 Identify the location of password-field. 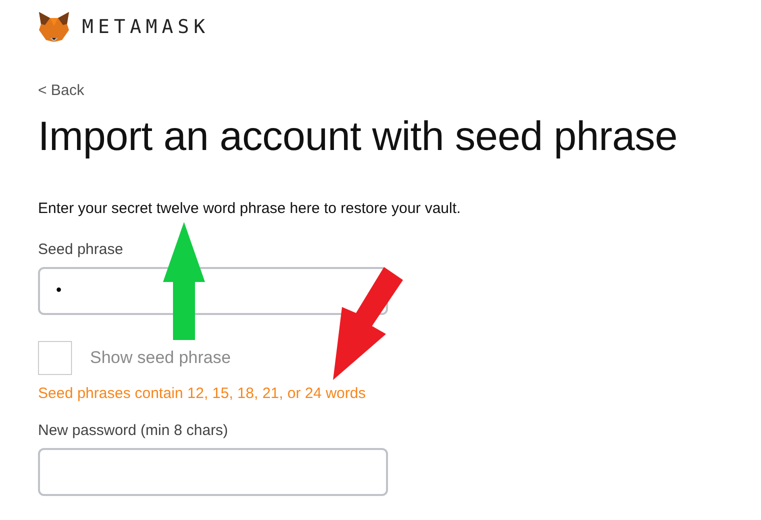
(213, 472).